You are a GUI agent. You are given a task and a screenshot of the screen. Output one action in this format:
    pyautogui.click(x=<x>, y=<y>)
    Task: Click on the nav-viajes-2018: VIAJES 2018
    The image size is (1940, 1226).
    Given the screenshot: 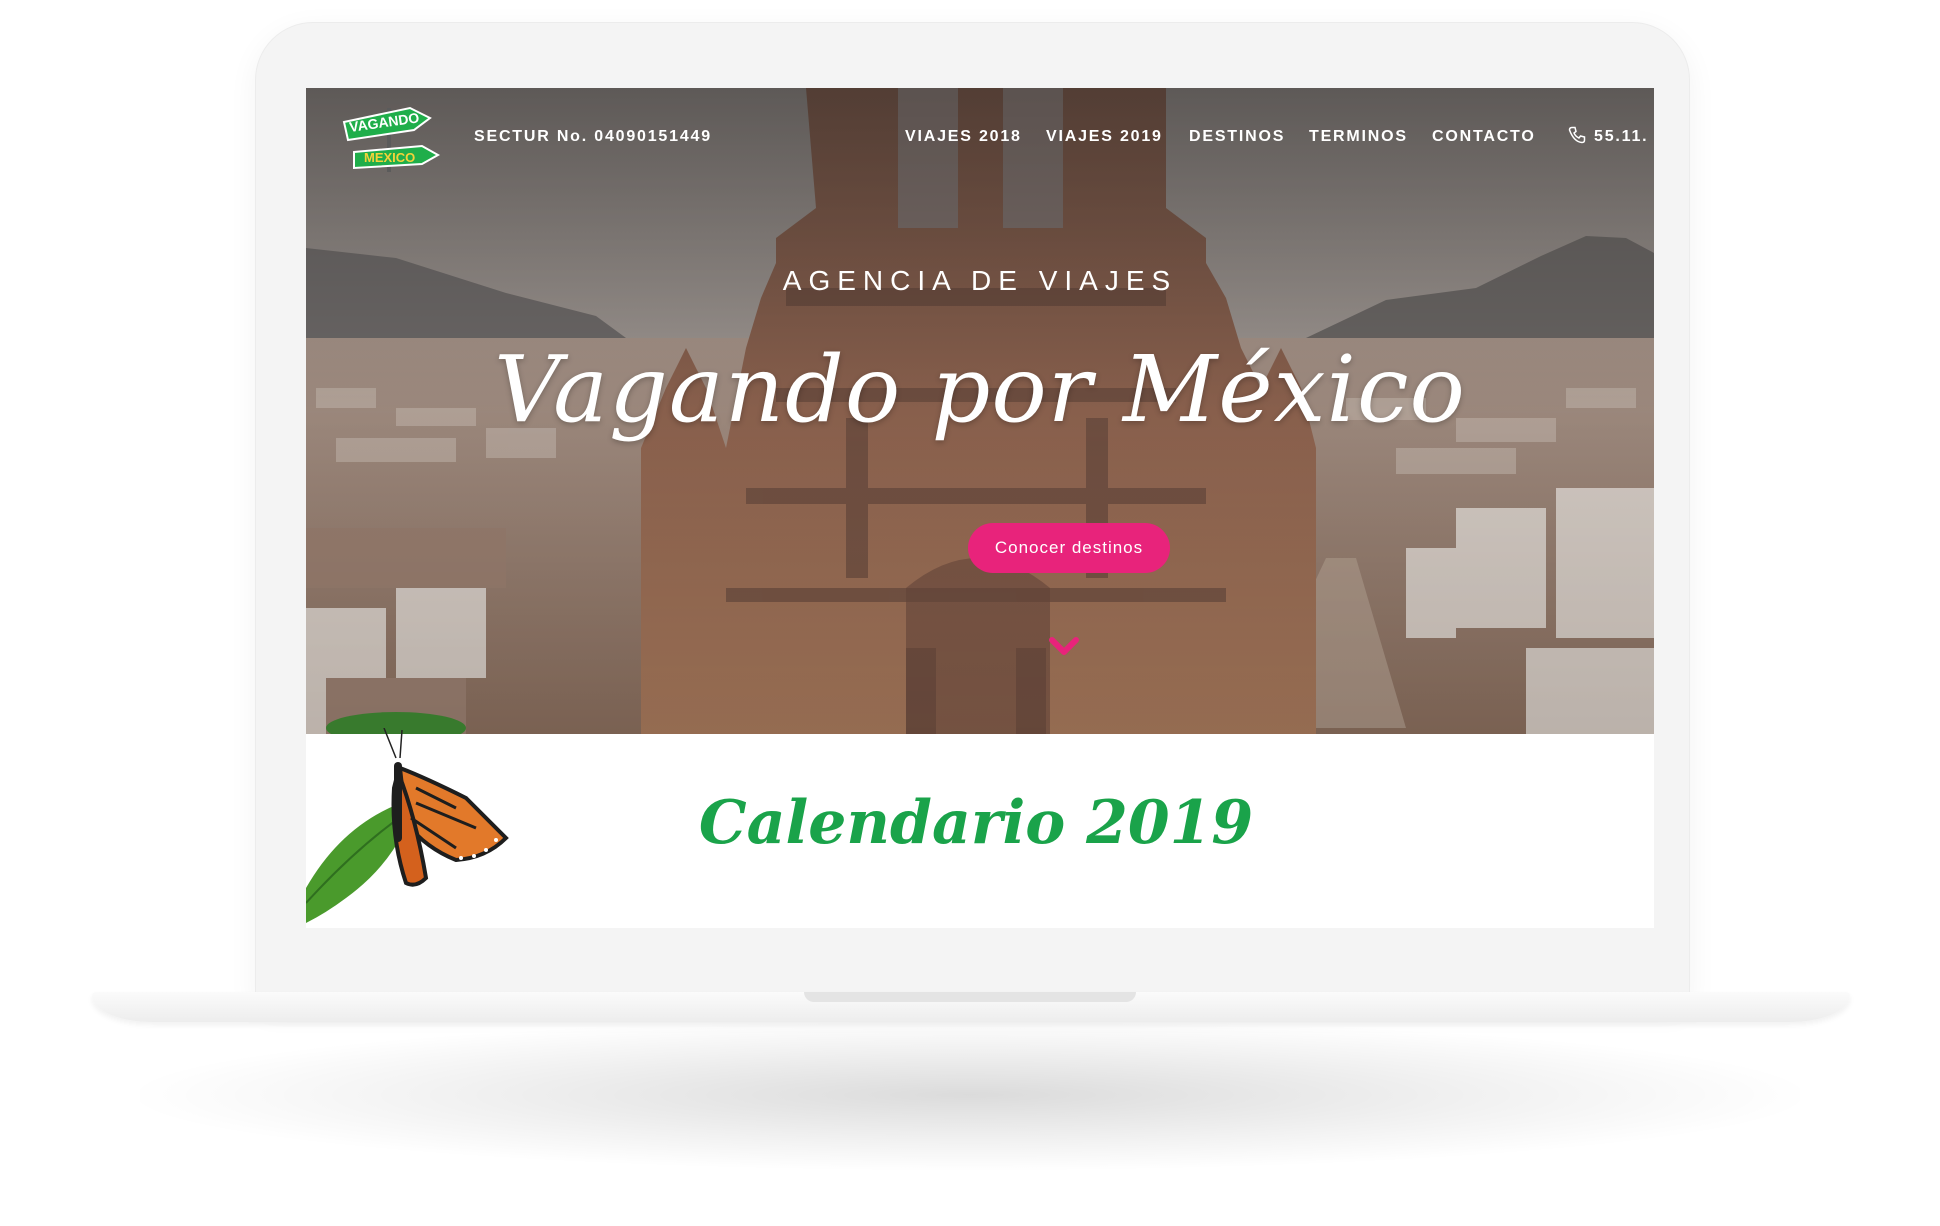 What is the action you would take?
    pyautogui.click(x=963, y=137)
    